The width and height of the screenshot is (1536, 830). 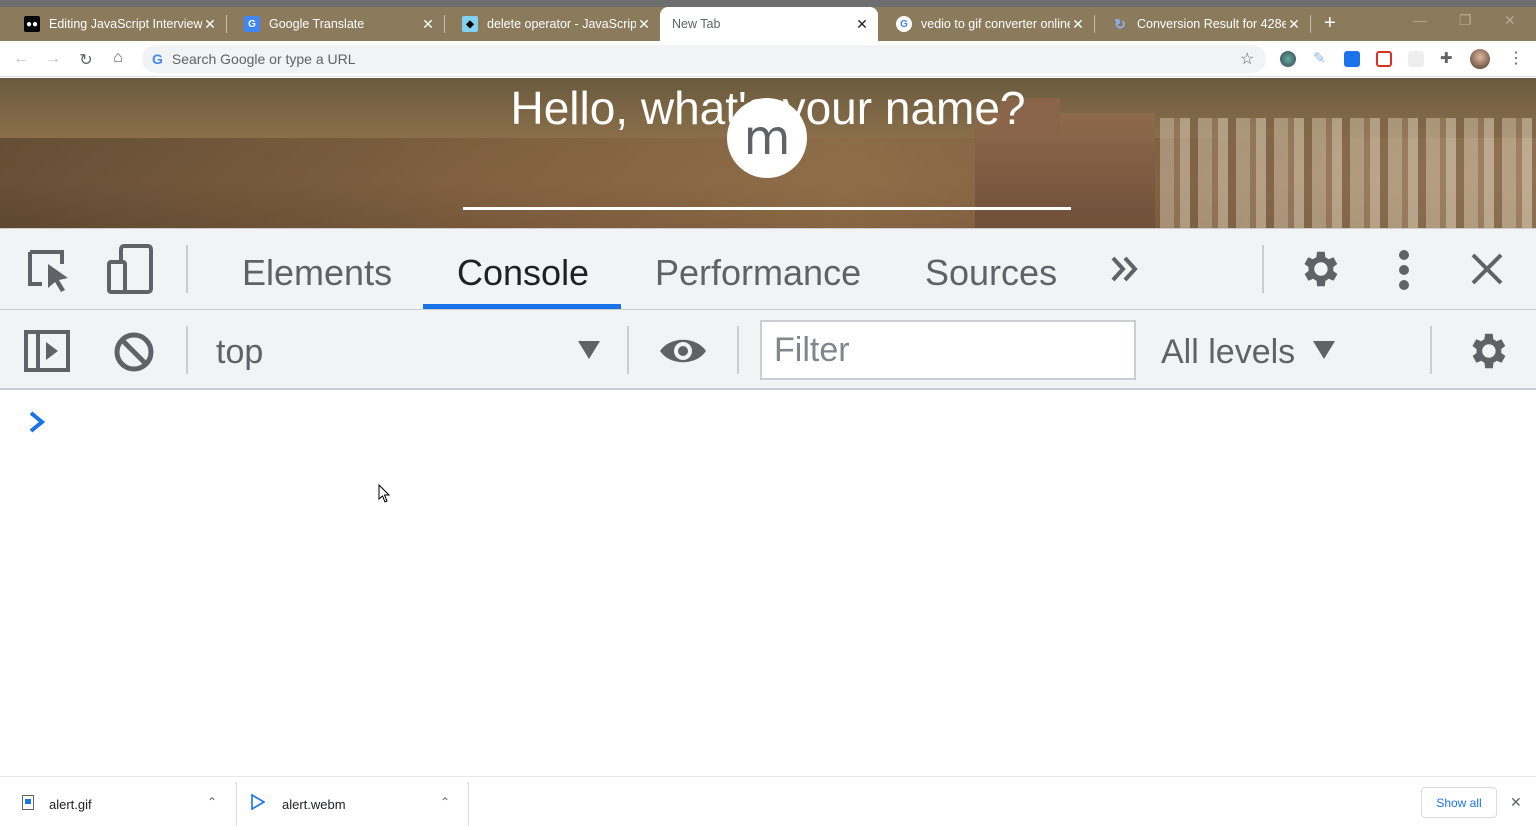 What do you see at coordinates (1487, 269) in the screenshot?
I see `close-devtools-icon` at bounding box center [1487, 269].